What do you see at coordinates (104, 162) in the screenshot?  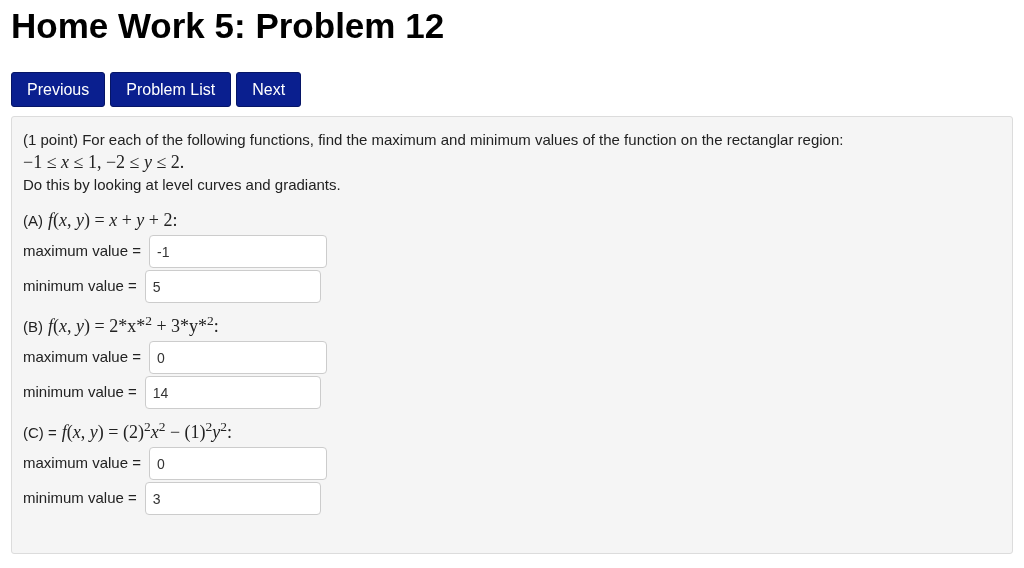 I see `region-formula: −1 ≤ x ≤ 1, −2 ≤ y ≤ 2.` at bounding box center [104, 162].